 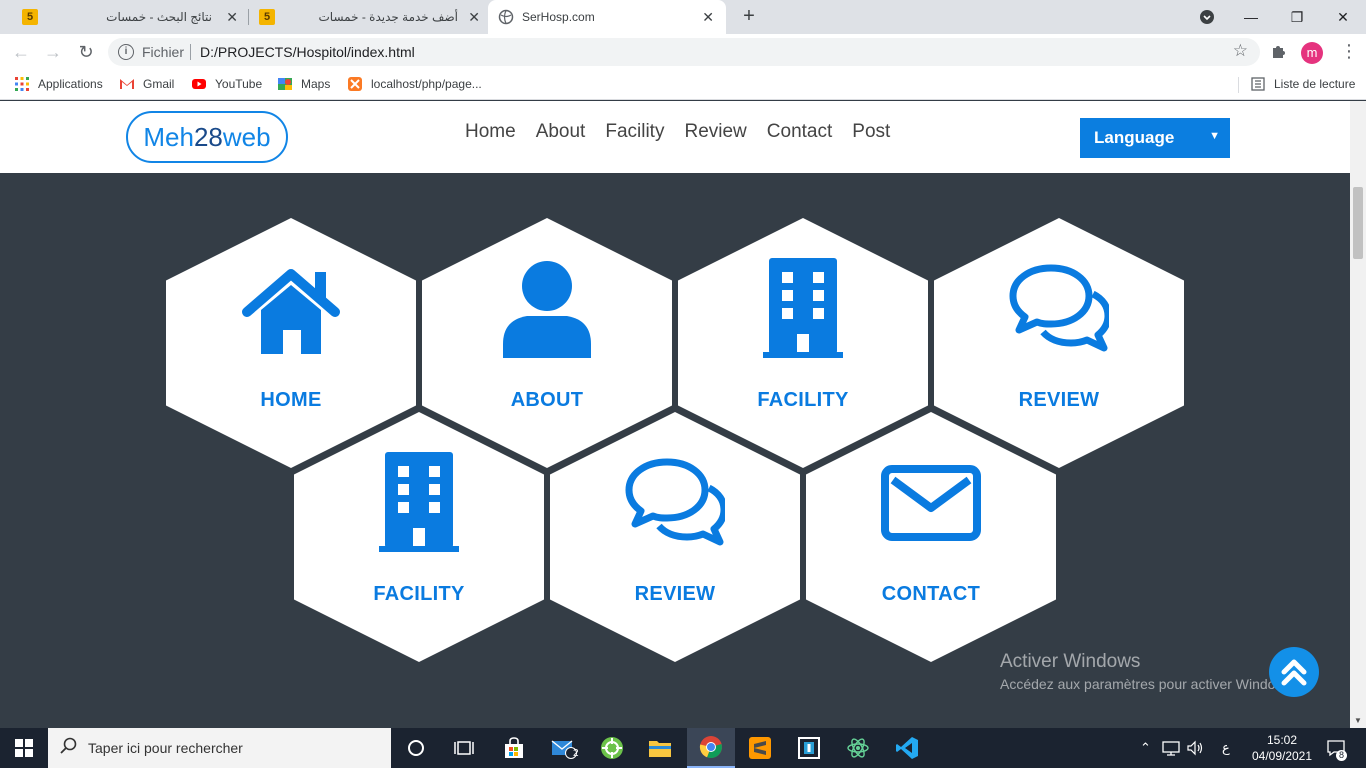 I want to click on bookmark-applications: Applications, so click(x=58, y=84).